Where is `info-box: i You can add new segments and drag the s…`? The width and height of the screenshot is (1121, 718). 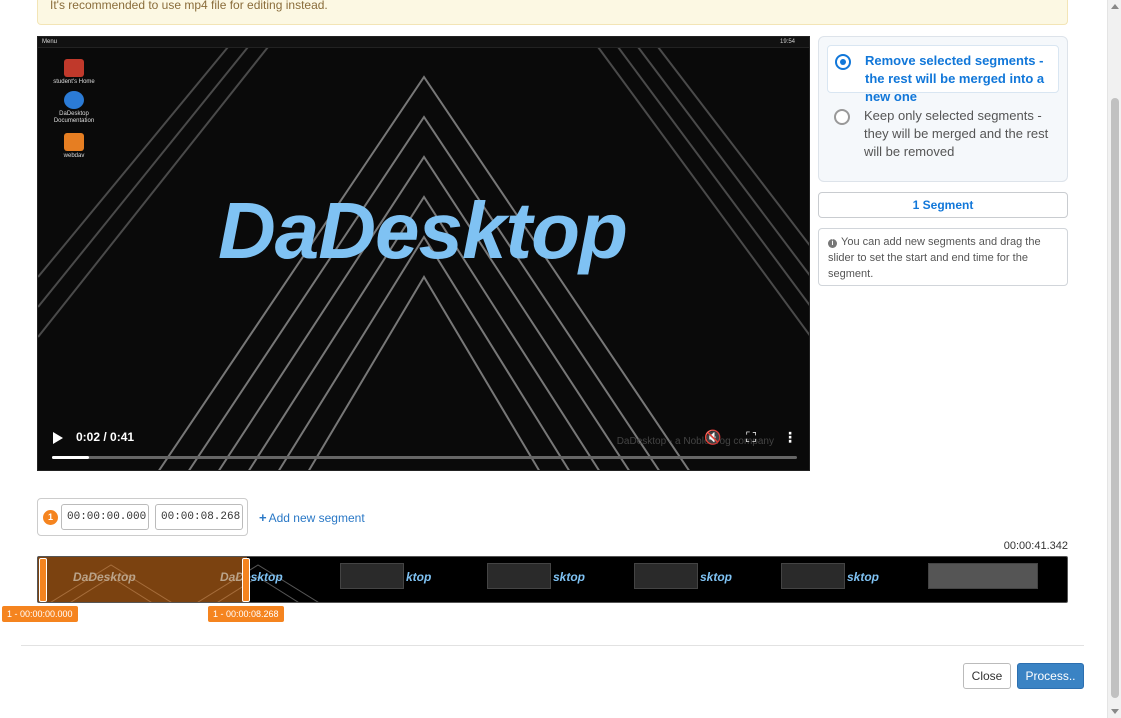
info-box: i You can add new segments and drag the s… is located at coordinates (943, 257).